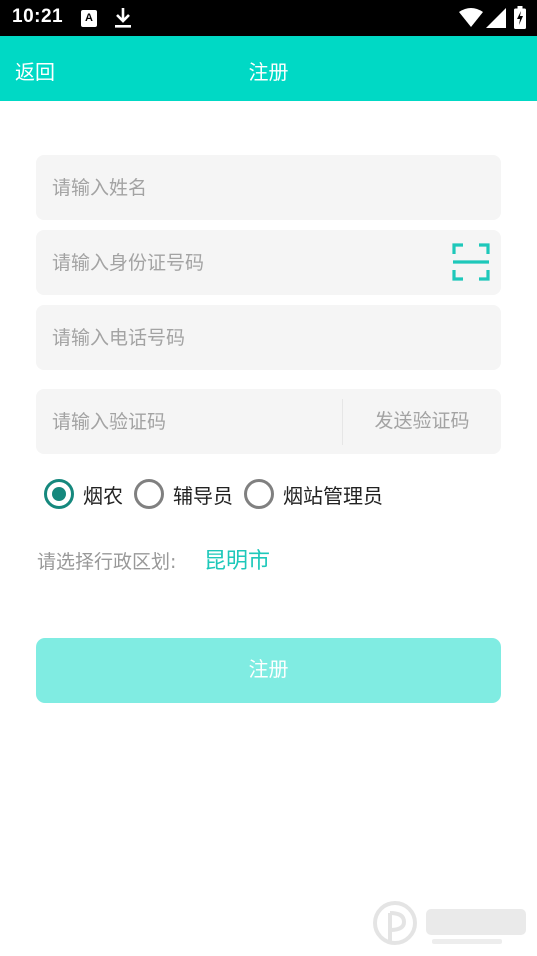 The width and height of the screenshot is (537, 956). I want to click on phone-input, so click(268, 337).